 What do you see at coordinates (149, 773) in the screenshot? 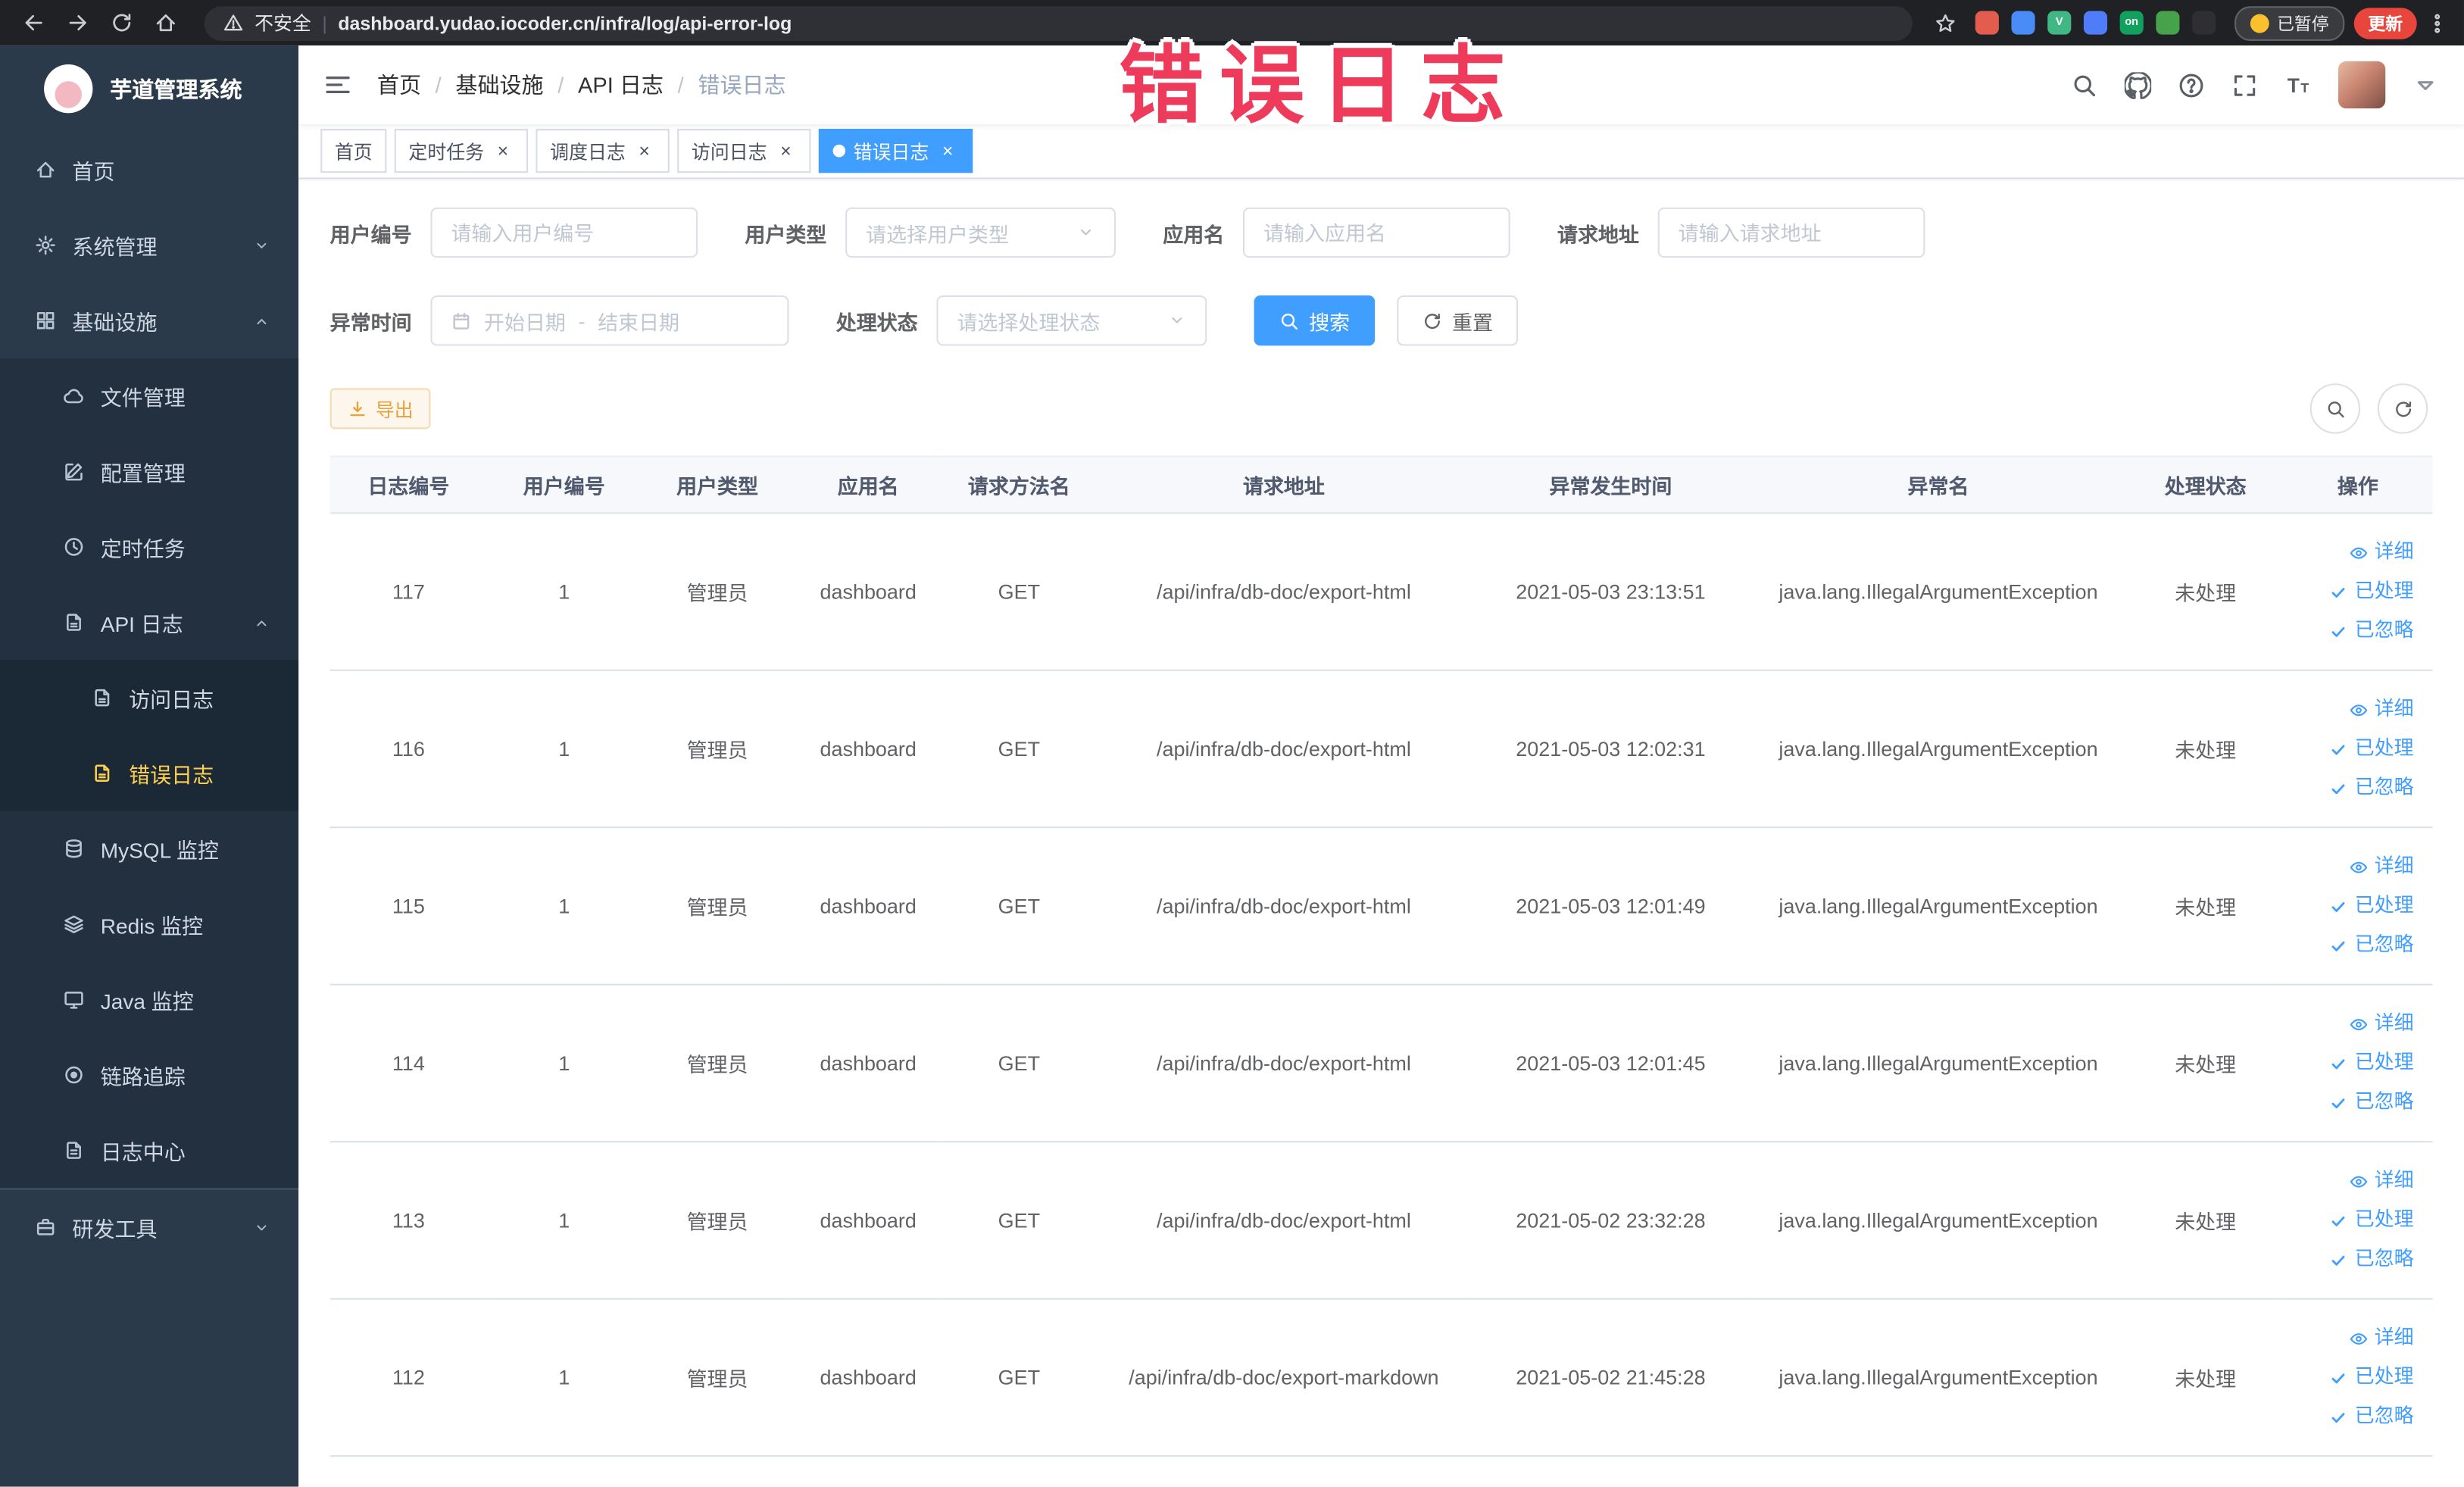
I see `sidebar-item-错误日志: 错误日志` at bounding box center [149, 773].